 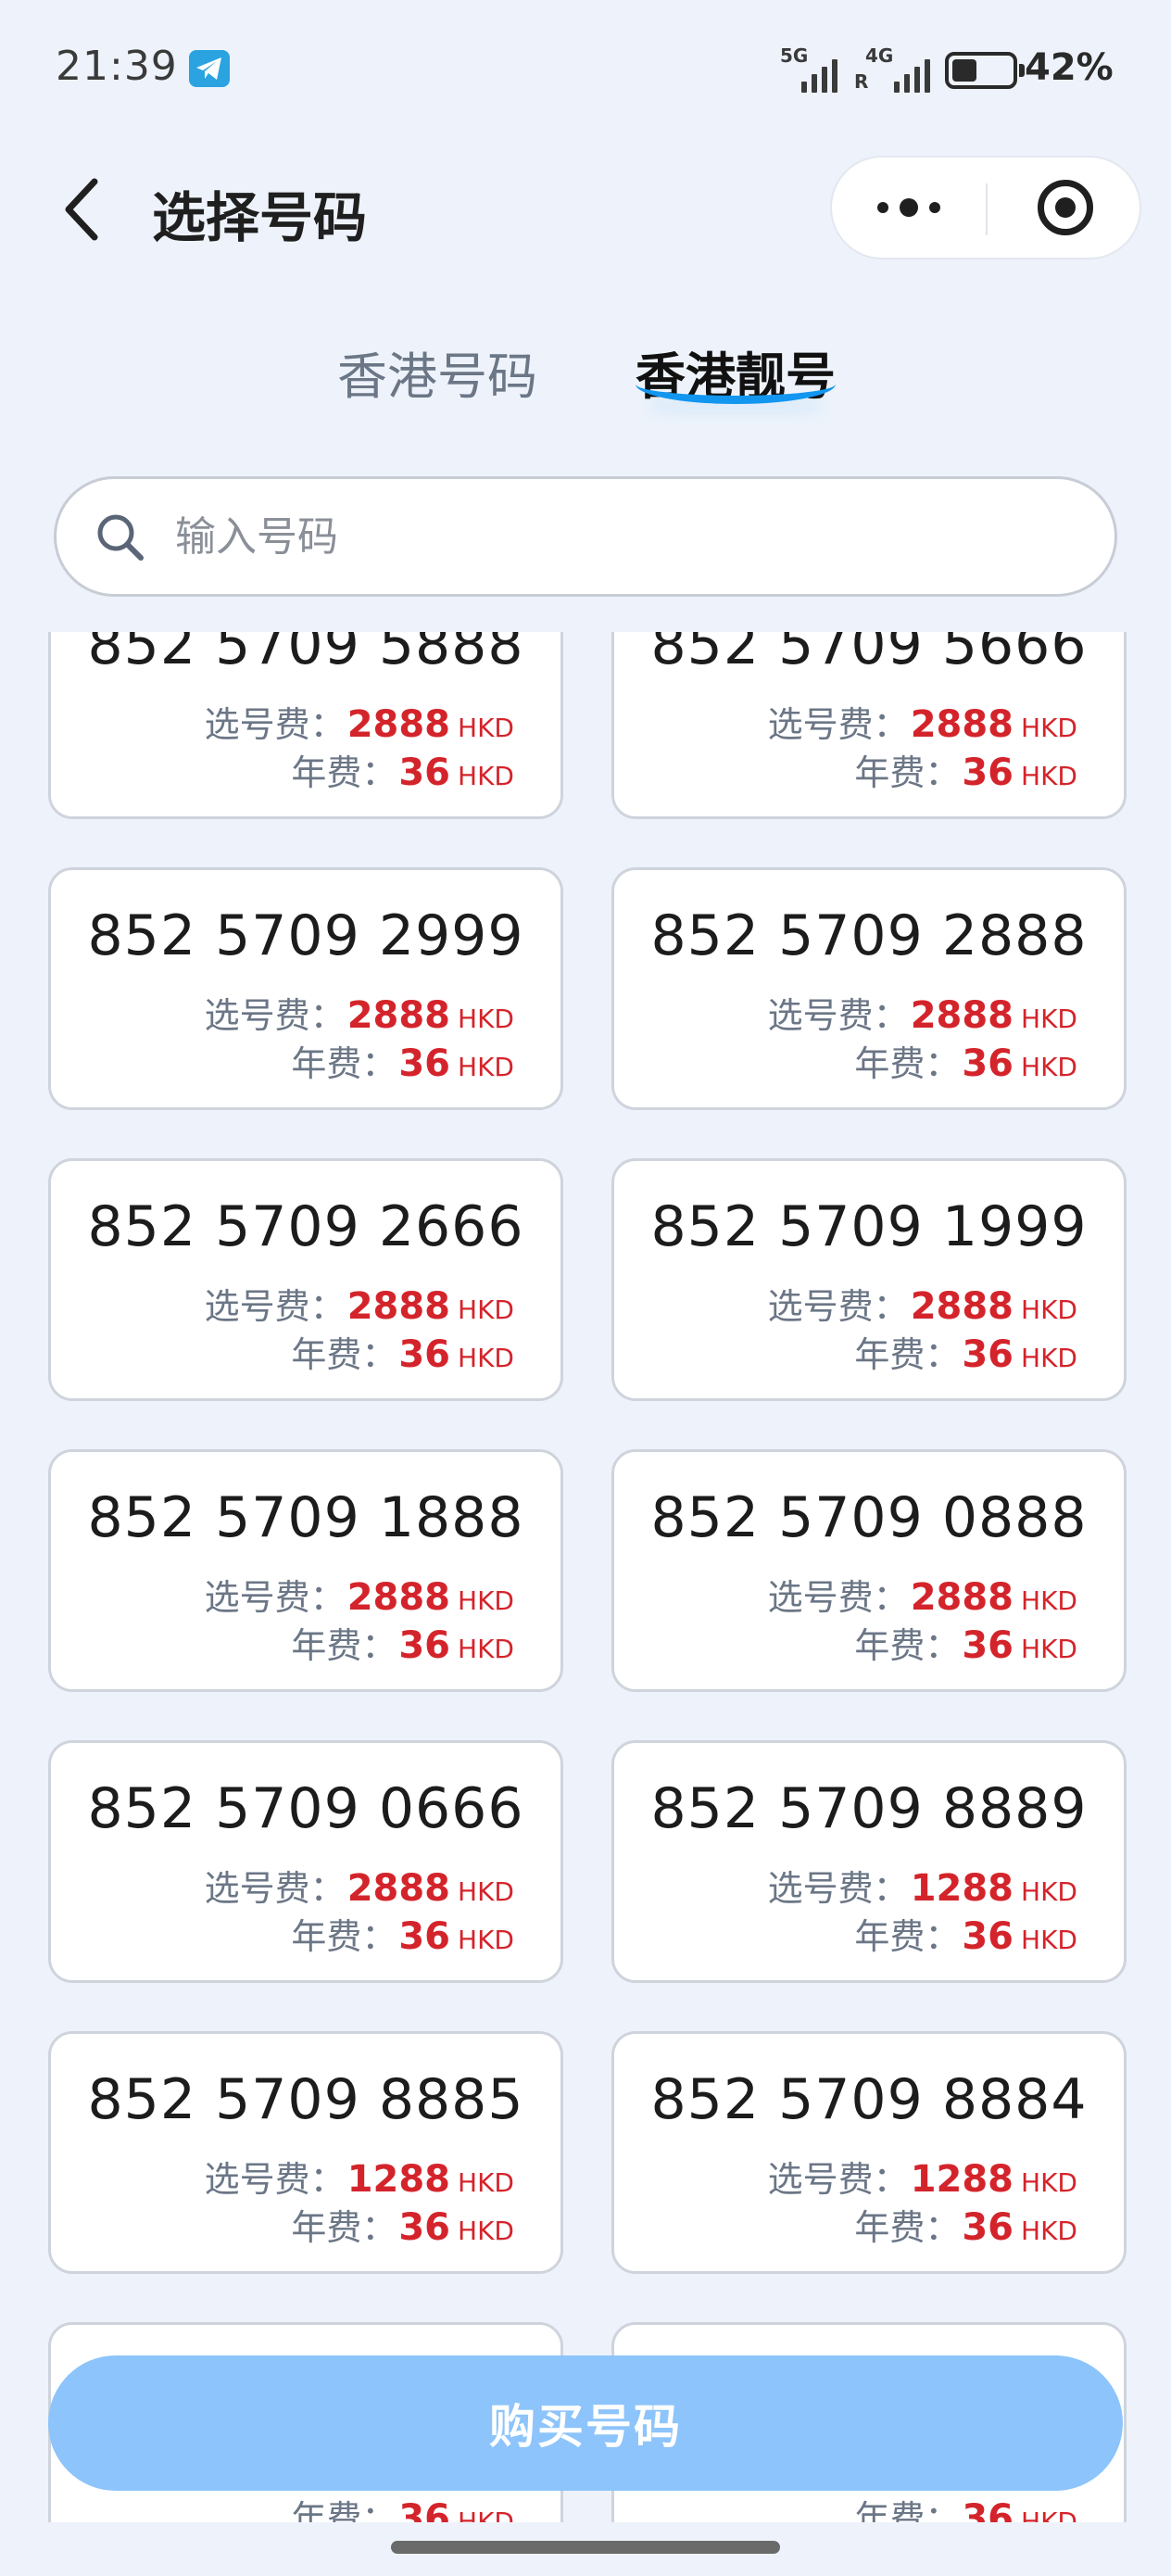 I want to click on number-card: 852 5709 0666 选号费： 2888 HKD 年费： 36 HKD, so click(x=306, y=1861).